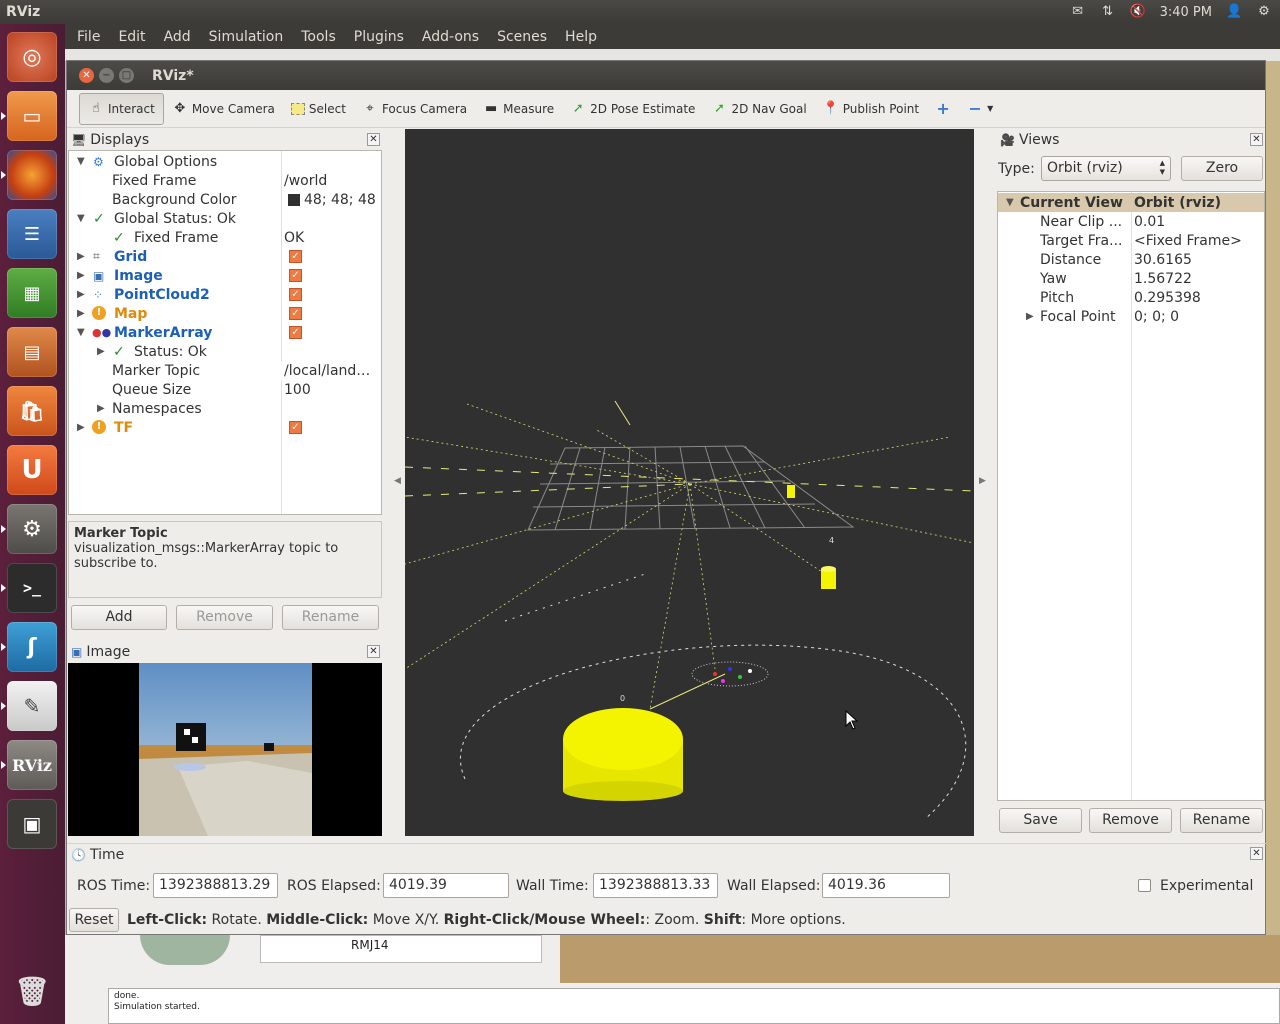 This screenshot has height=1024, width=1280. I want to click on menu-plugins: Plugins, so click(379, 37).